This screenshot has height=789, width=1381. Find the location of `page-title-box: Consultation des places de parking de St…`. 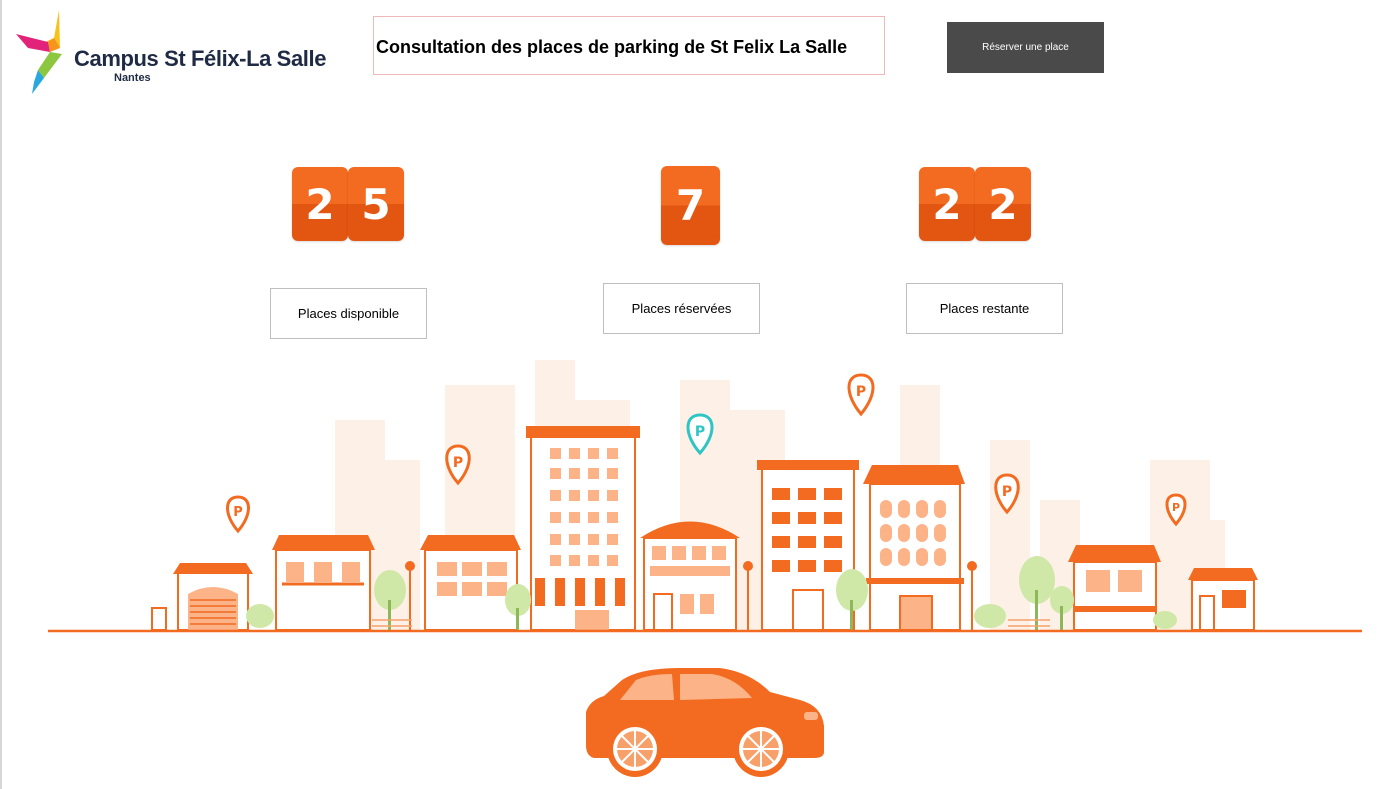

page-title-box: Consultation des places de parking de St… is located at coordinates (629, 45).